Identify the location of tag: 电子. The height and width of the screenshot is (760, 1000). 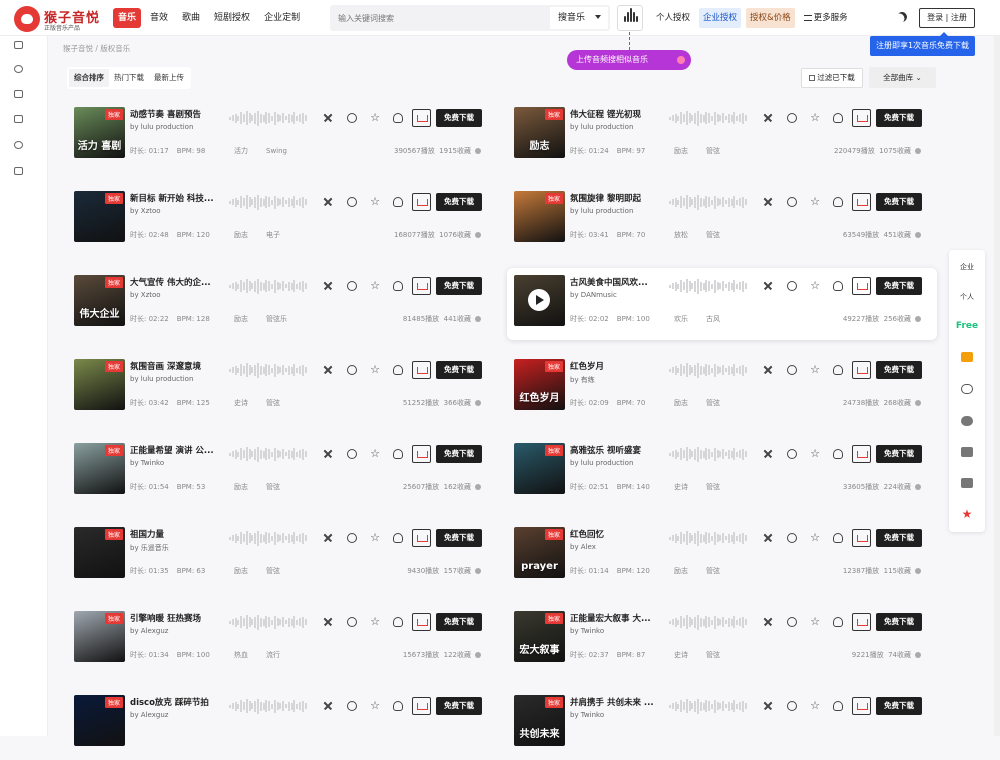
(273, 235).